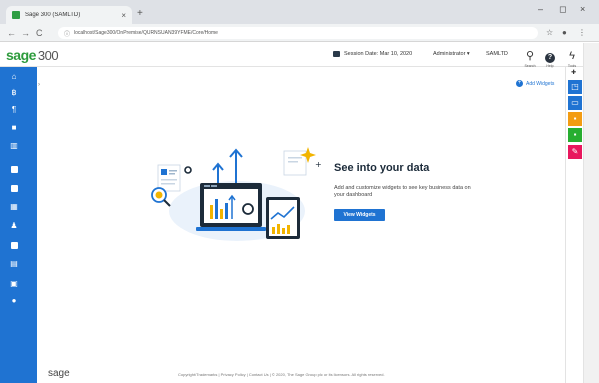  I want to click on sidebar-item-home: ⌂, so click(14, 77).